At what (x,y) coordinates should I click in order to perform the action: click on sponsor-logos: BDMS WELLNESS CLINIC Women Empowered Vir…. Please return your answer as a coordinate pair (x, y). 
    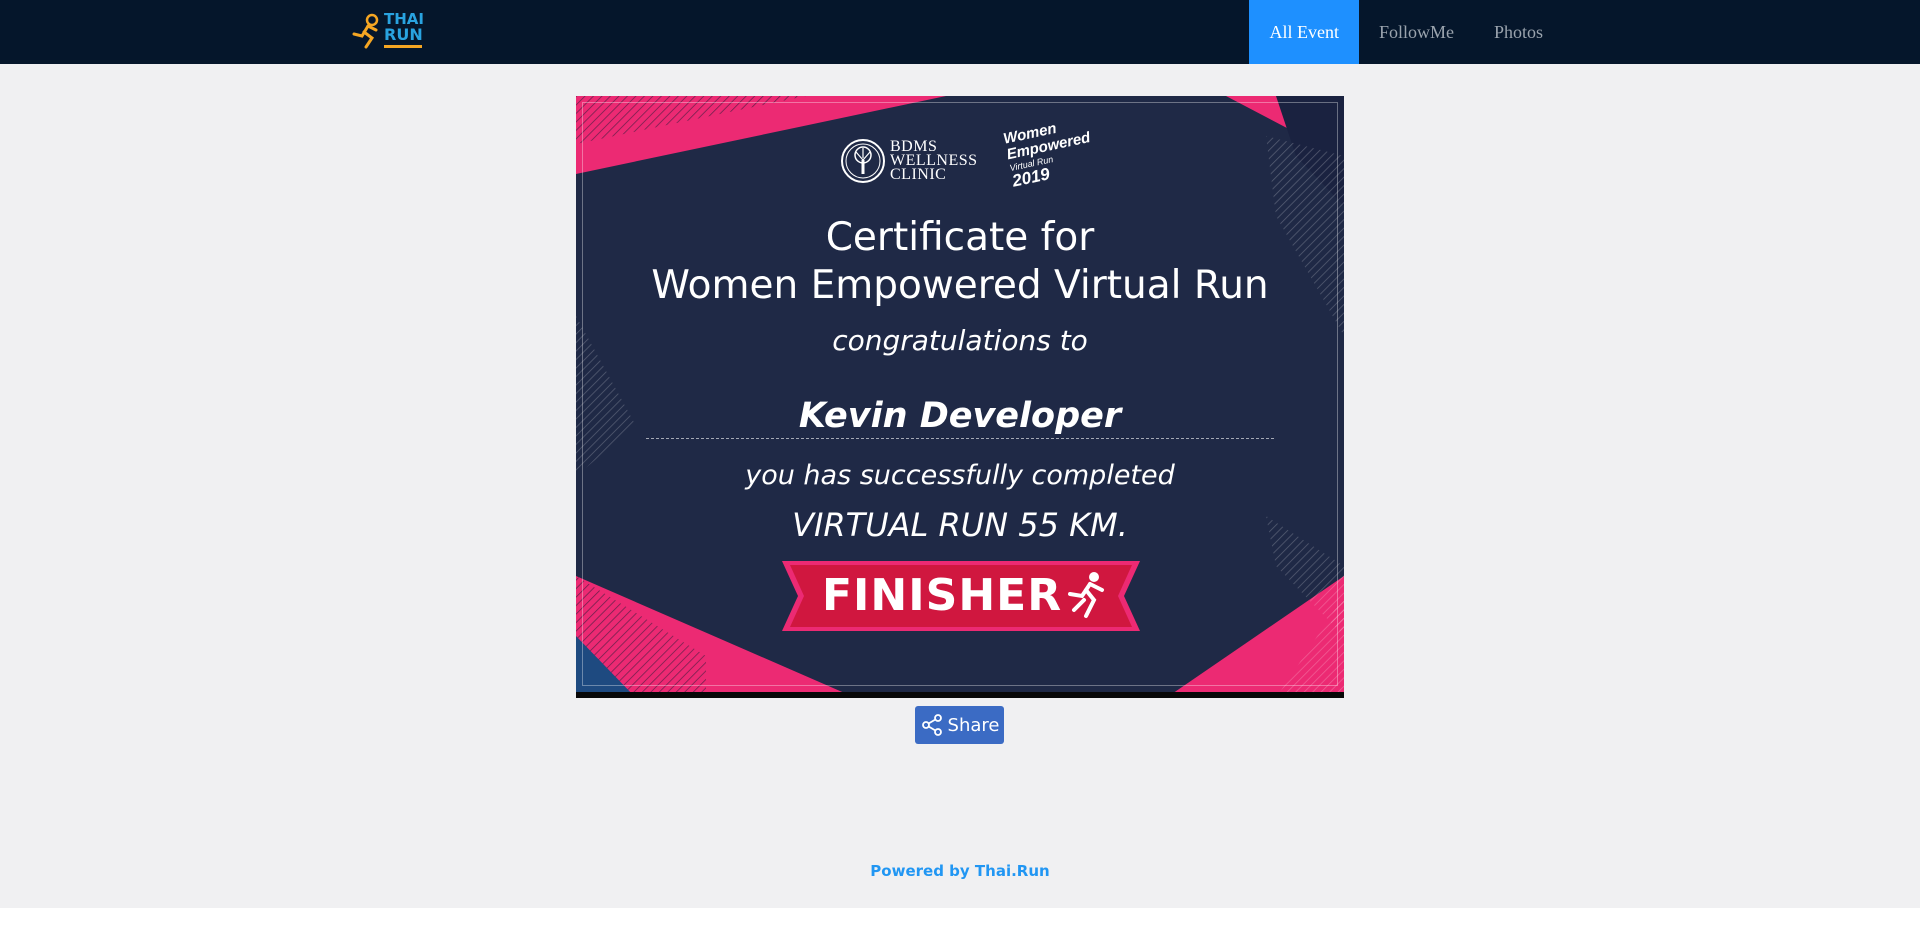
    Looking at the image, I should click on (966, 158).